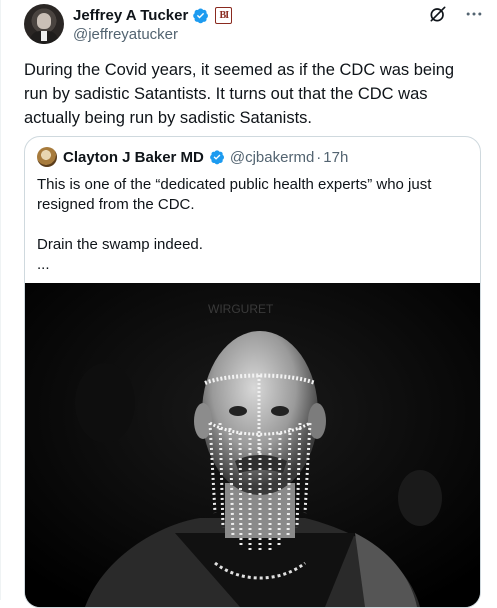 Image resolution: width=497 pixels, height=608 pixels. What do you see at coordinates (0, 300) in the screenshot?
I see `timeline-divider` at bounding box center [0, 300].